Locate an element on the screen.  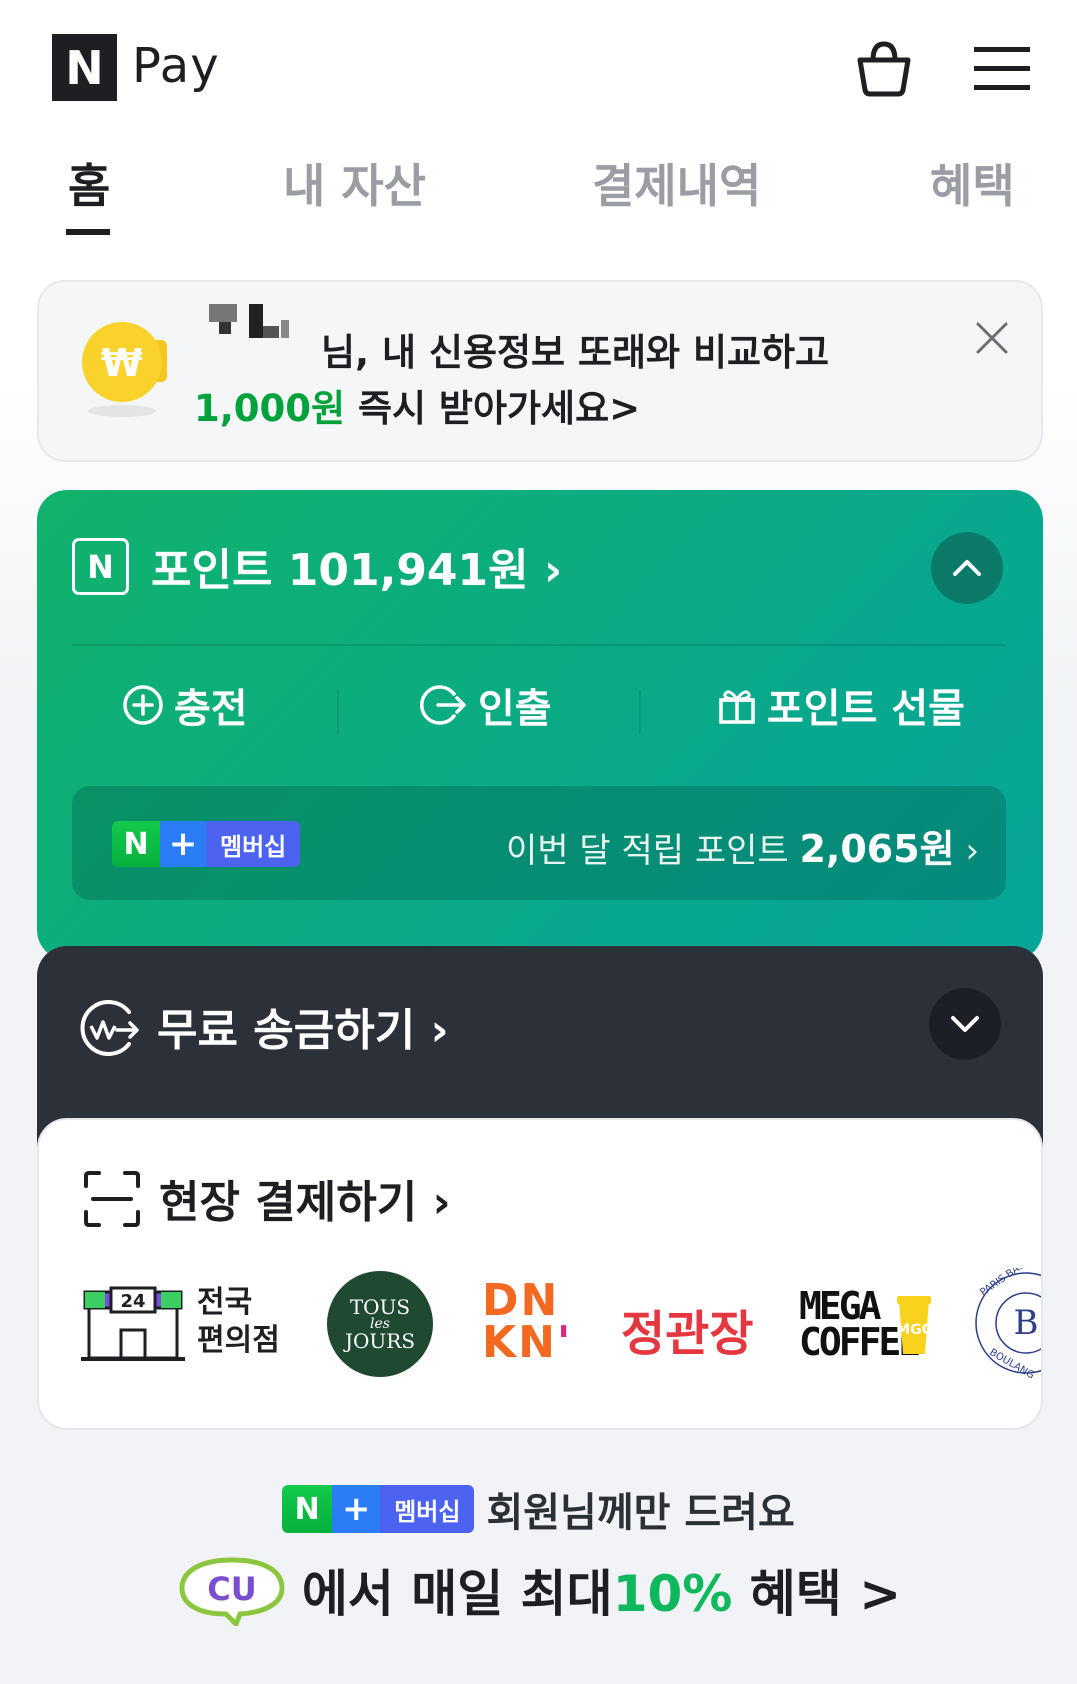
chevron-down-icon is located at coordinates (965, 1024).